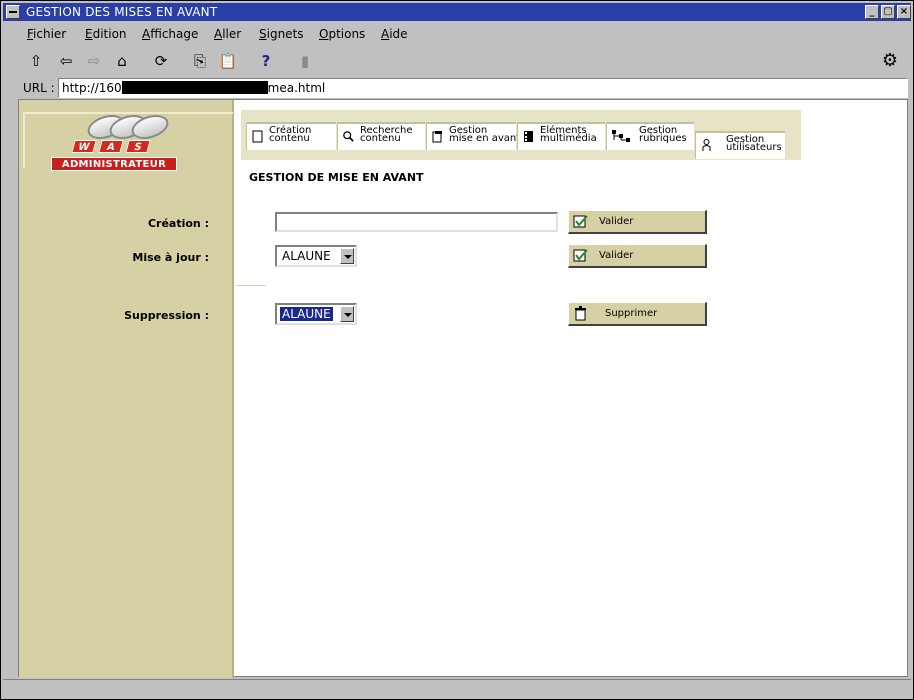  I want to click on minimize-button: _, so click(872, 12).